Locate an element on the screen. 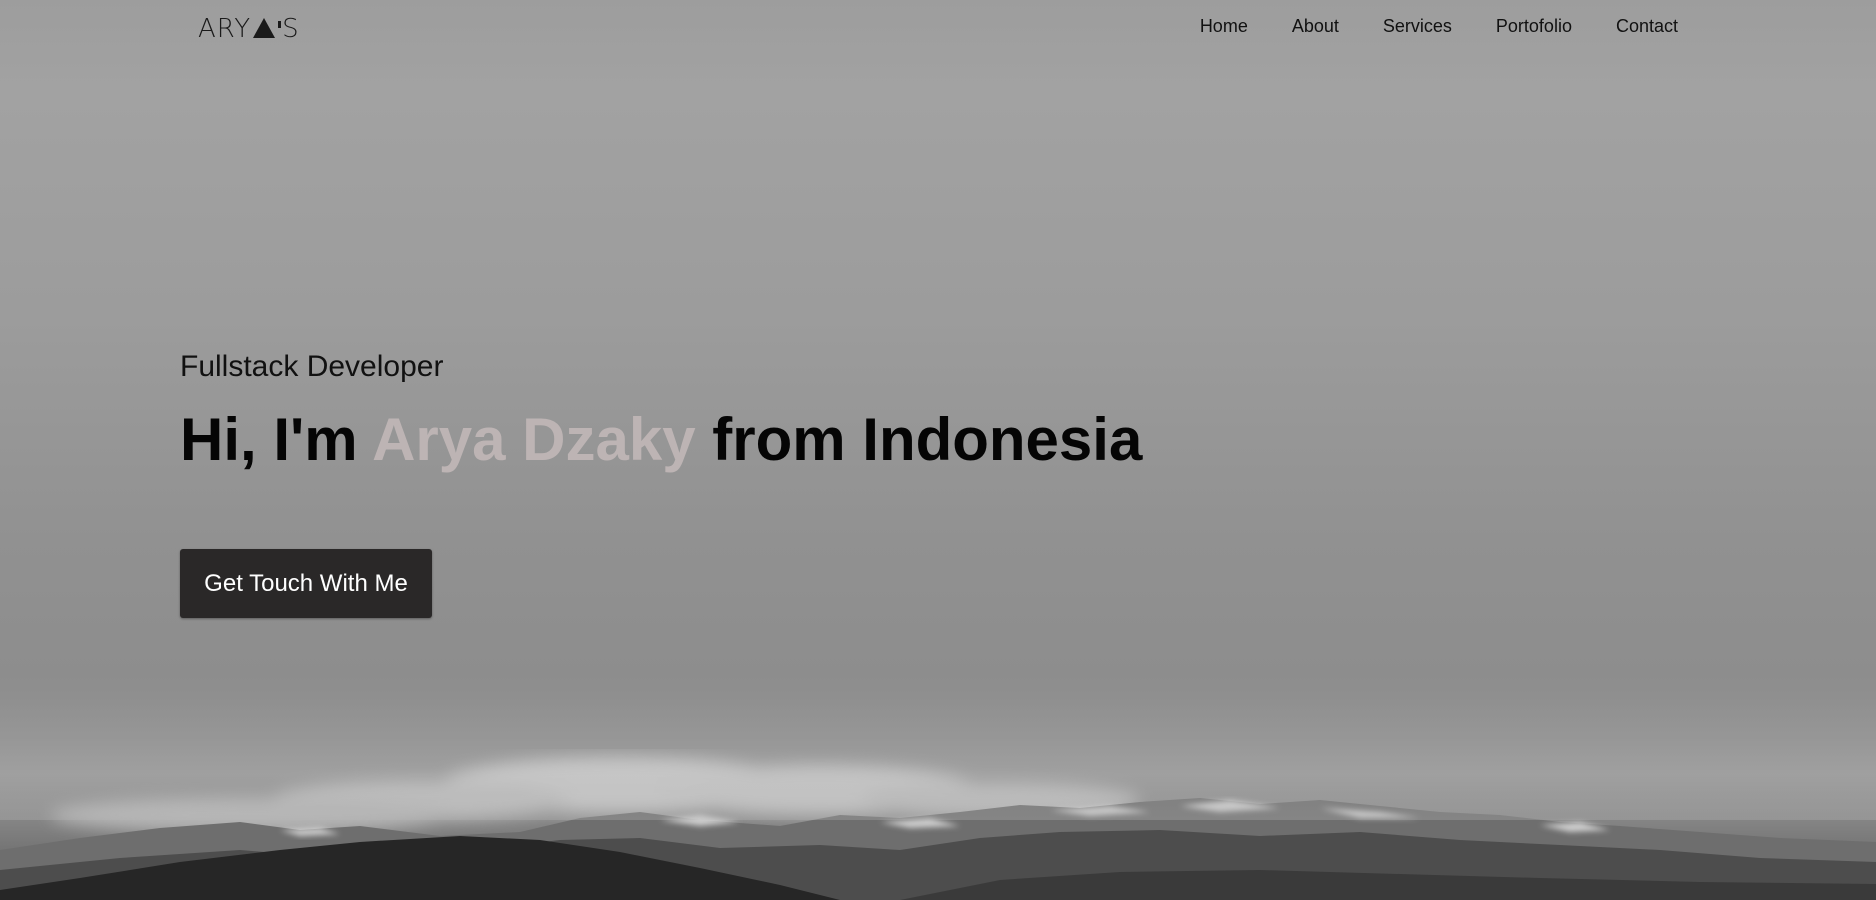 The height and width of the screenshot is (900, 1876). nav-item-portofolio: Portofolio is located at coordinates (1534, 26).